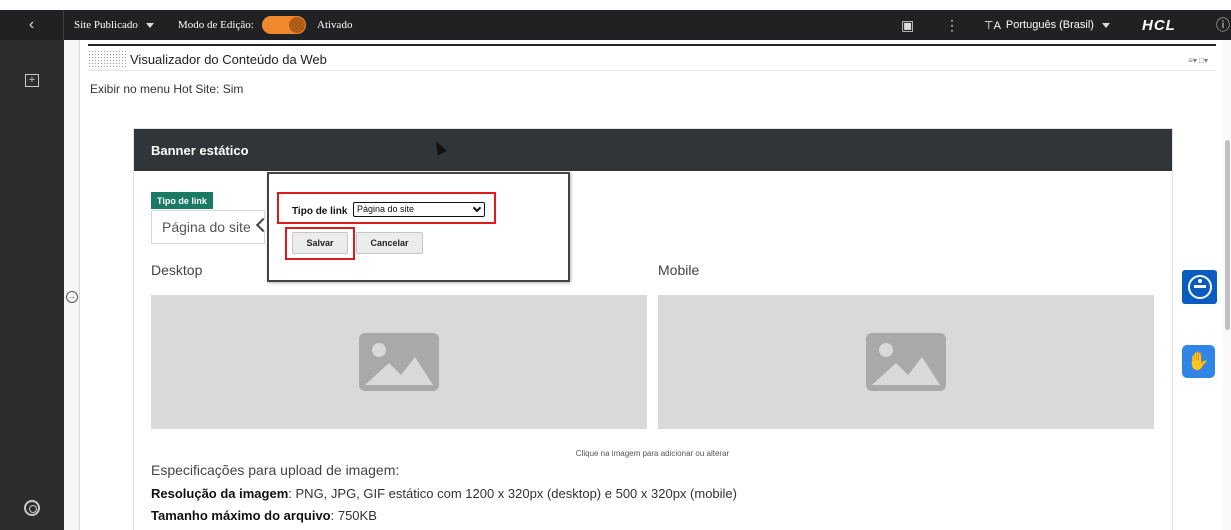 Image resolution: width=1231 pixels, height=530 pixels. What do you see at coordinates (72, 297) in the screenshot?
I see `expand-panel-icon: →` at bounding box center [72, 297].